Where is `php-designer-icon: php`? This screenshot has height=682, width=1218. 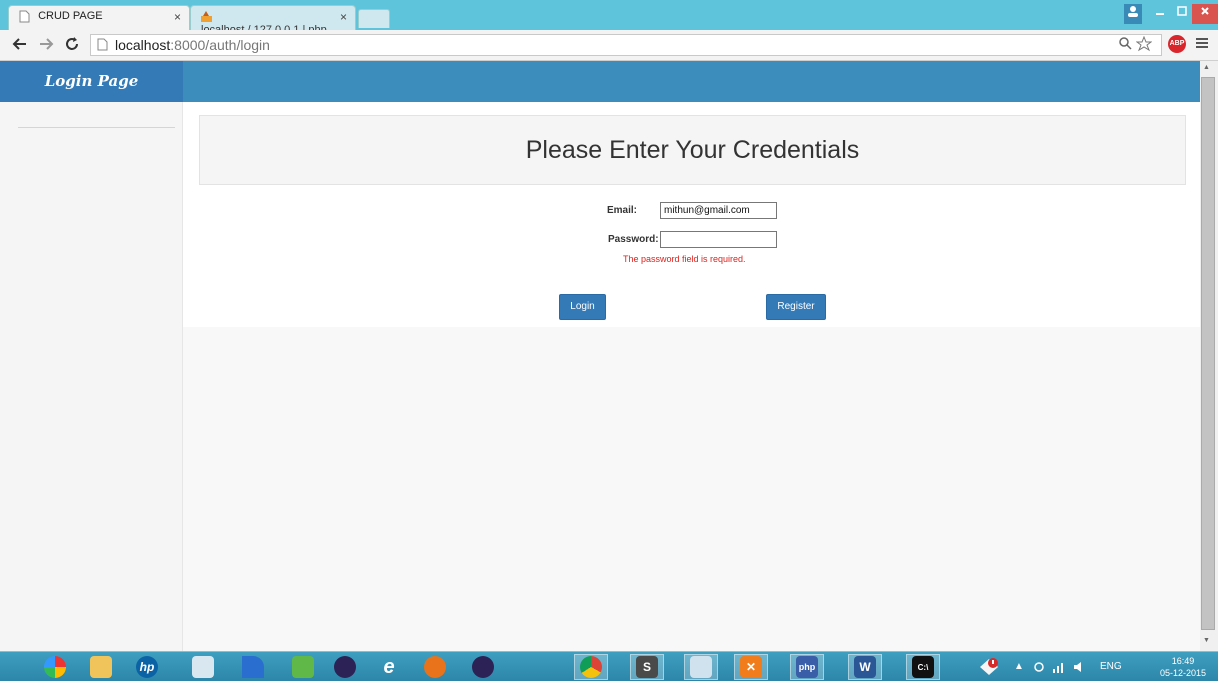
php-designer-icon: php is located at coordinates (807, 667).